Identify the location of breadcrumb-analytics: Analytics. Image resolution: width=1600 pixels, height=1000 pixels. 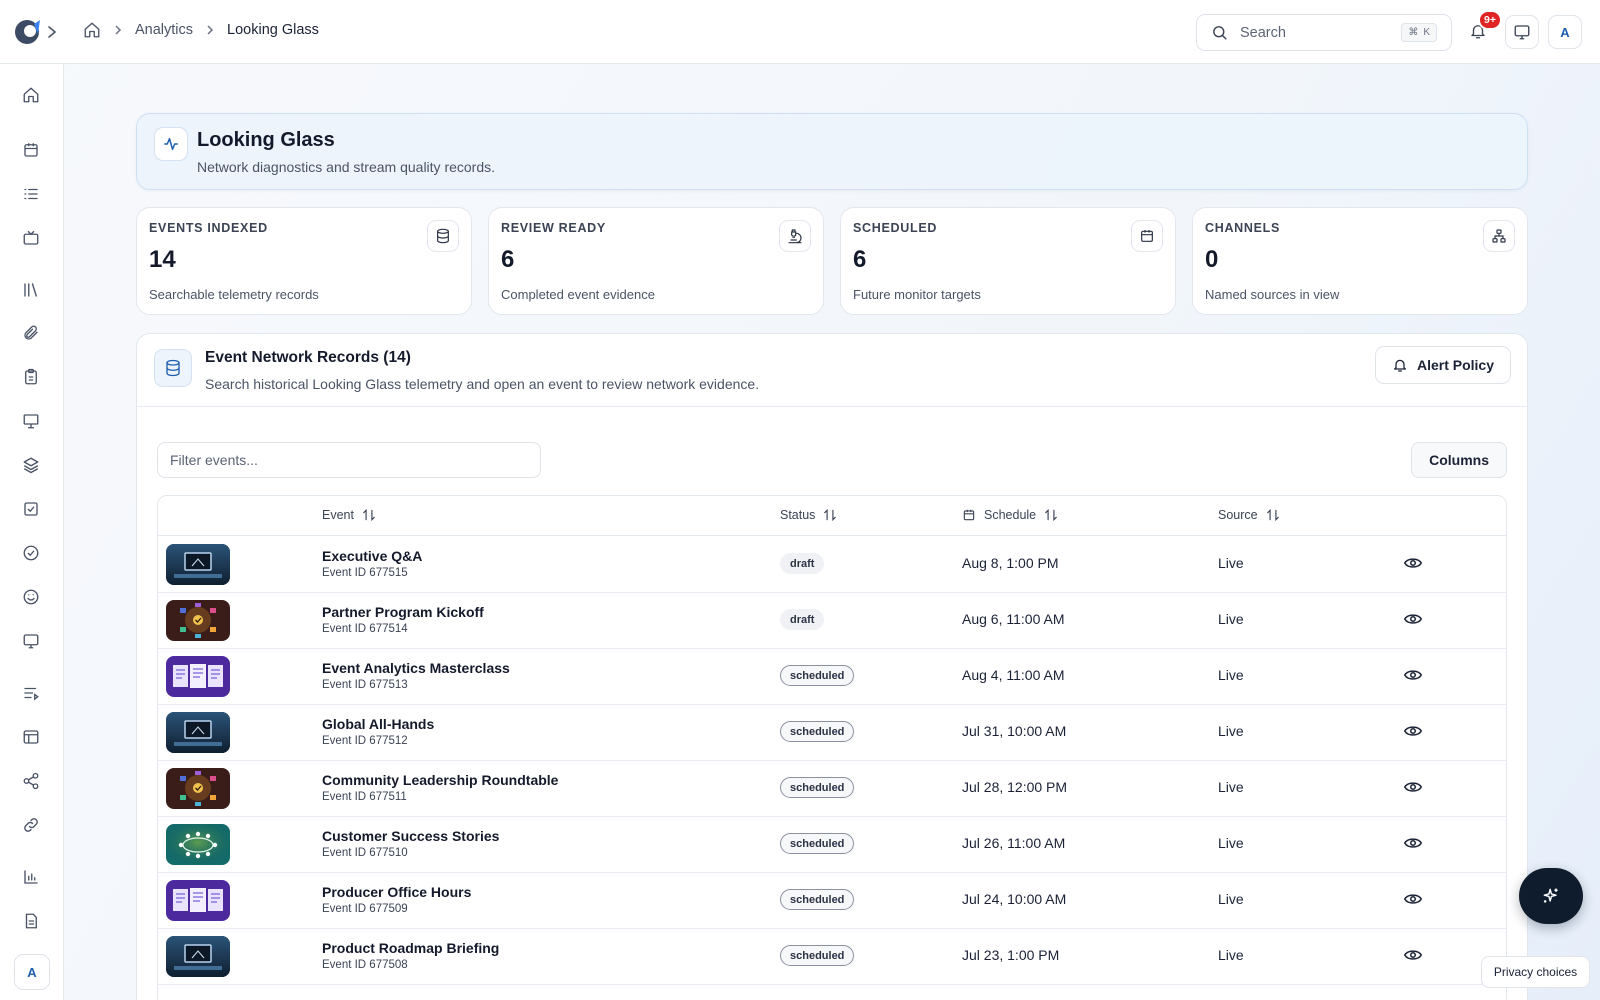
(164, 30).